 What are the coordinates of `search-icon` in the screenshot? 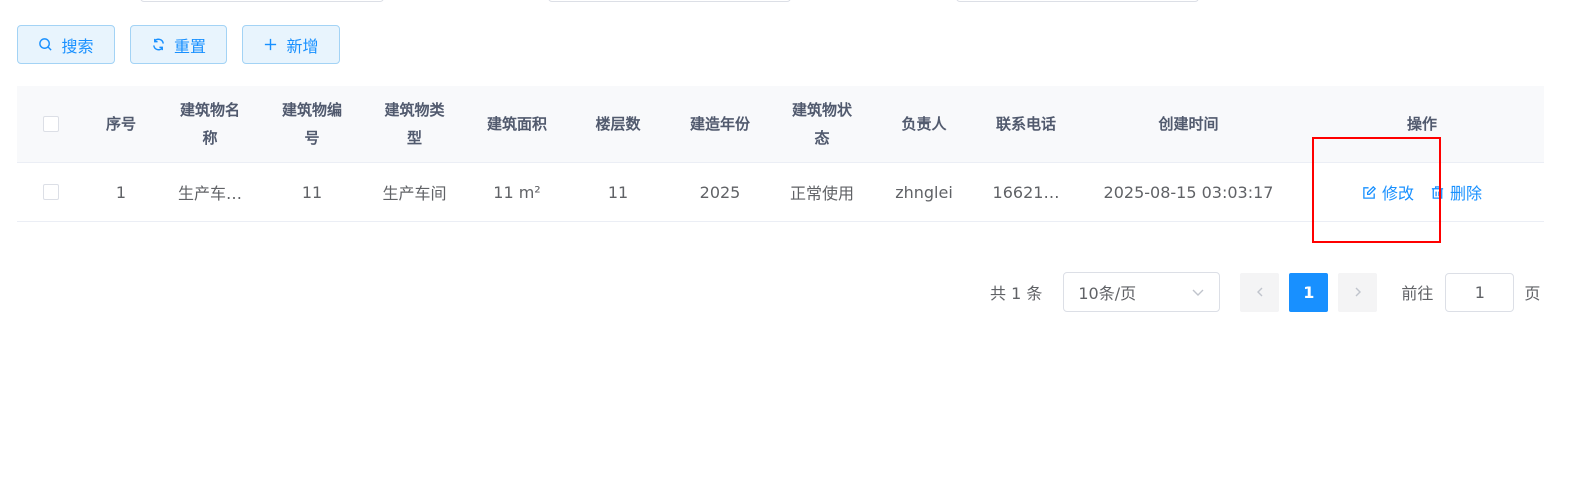 It's located at (46, 44).